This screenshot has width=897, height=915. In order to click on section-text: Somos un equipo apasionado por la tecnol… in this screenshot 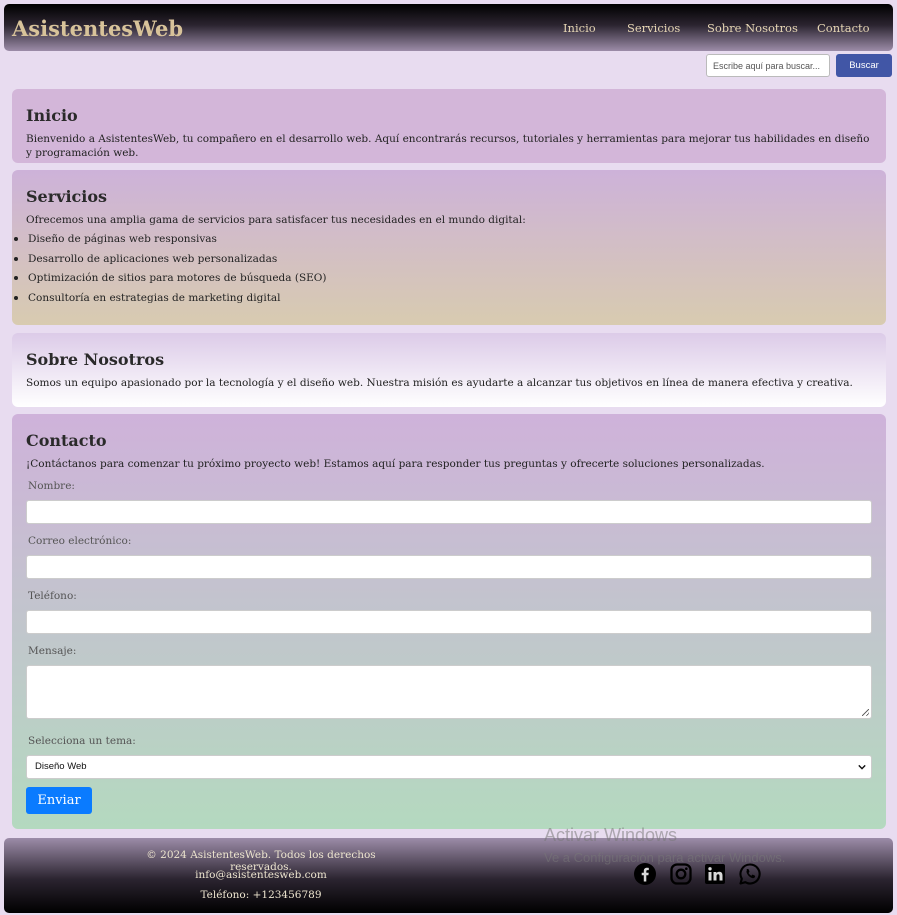, I will do `click(439, 383)`.